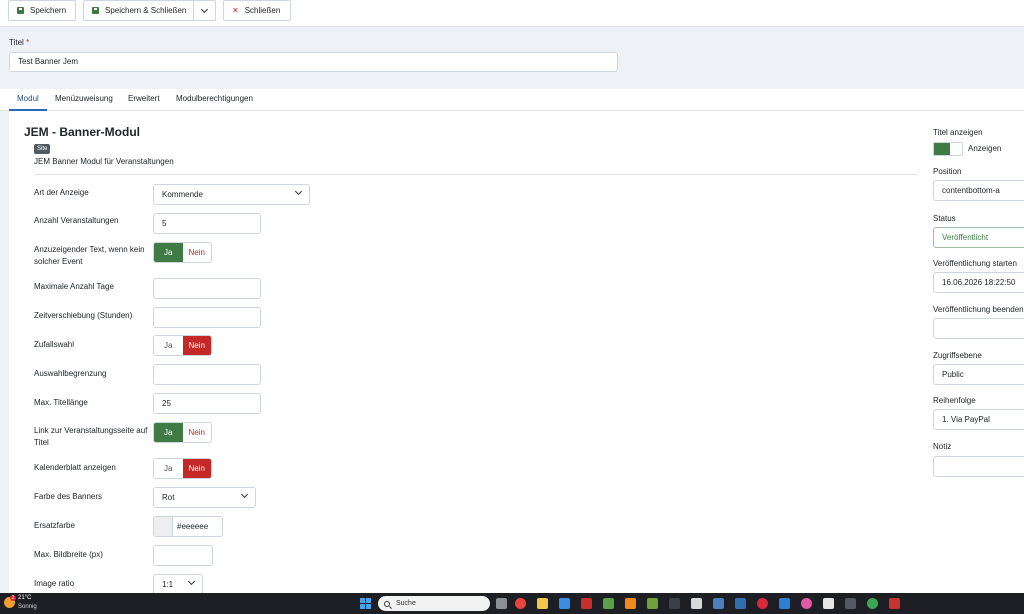 Image resolution: width=1024 pixels, height=614 pixels. I want to click on ersatz-color-input: #eeeeee, so click(188, 526).